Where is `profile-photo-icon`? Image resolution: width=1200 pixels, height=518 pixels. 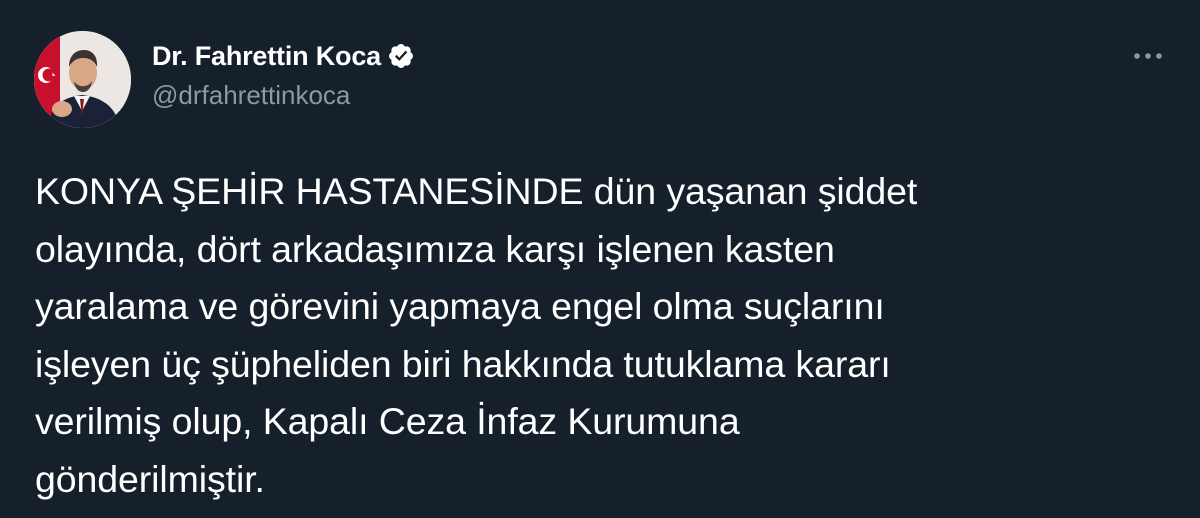 profile-photo-icon is located at coordinates (82, 79).